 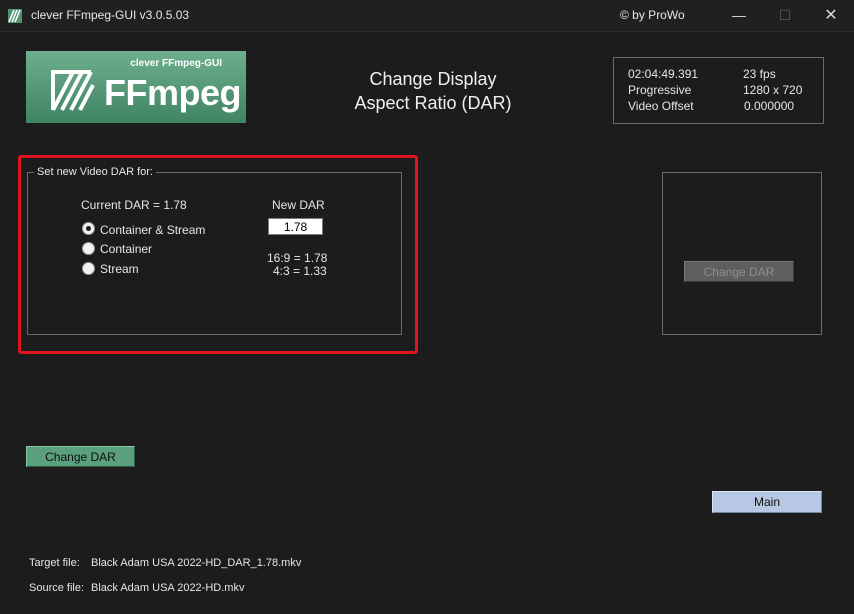 I want to click on duration-value: 02:04:49.391, so click(x=663, y=74).